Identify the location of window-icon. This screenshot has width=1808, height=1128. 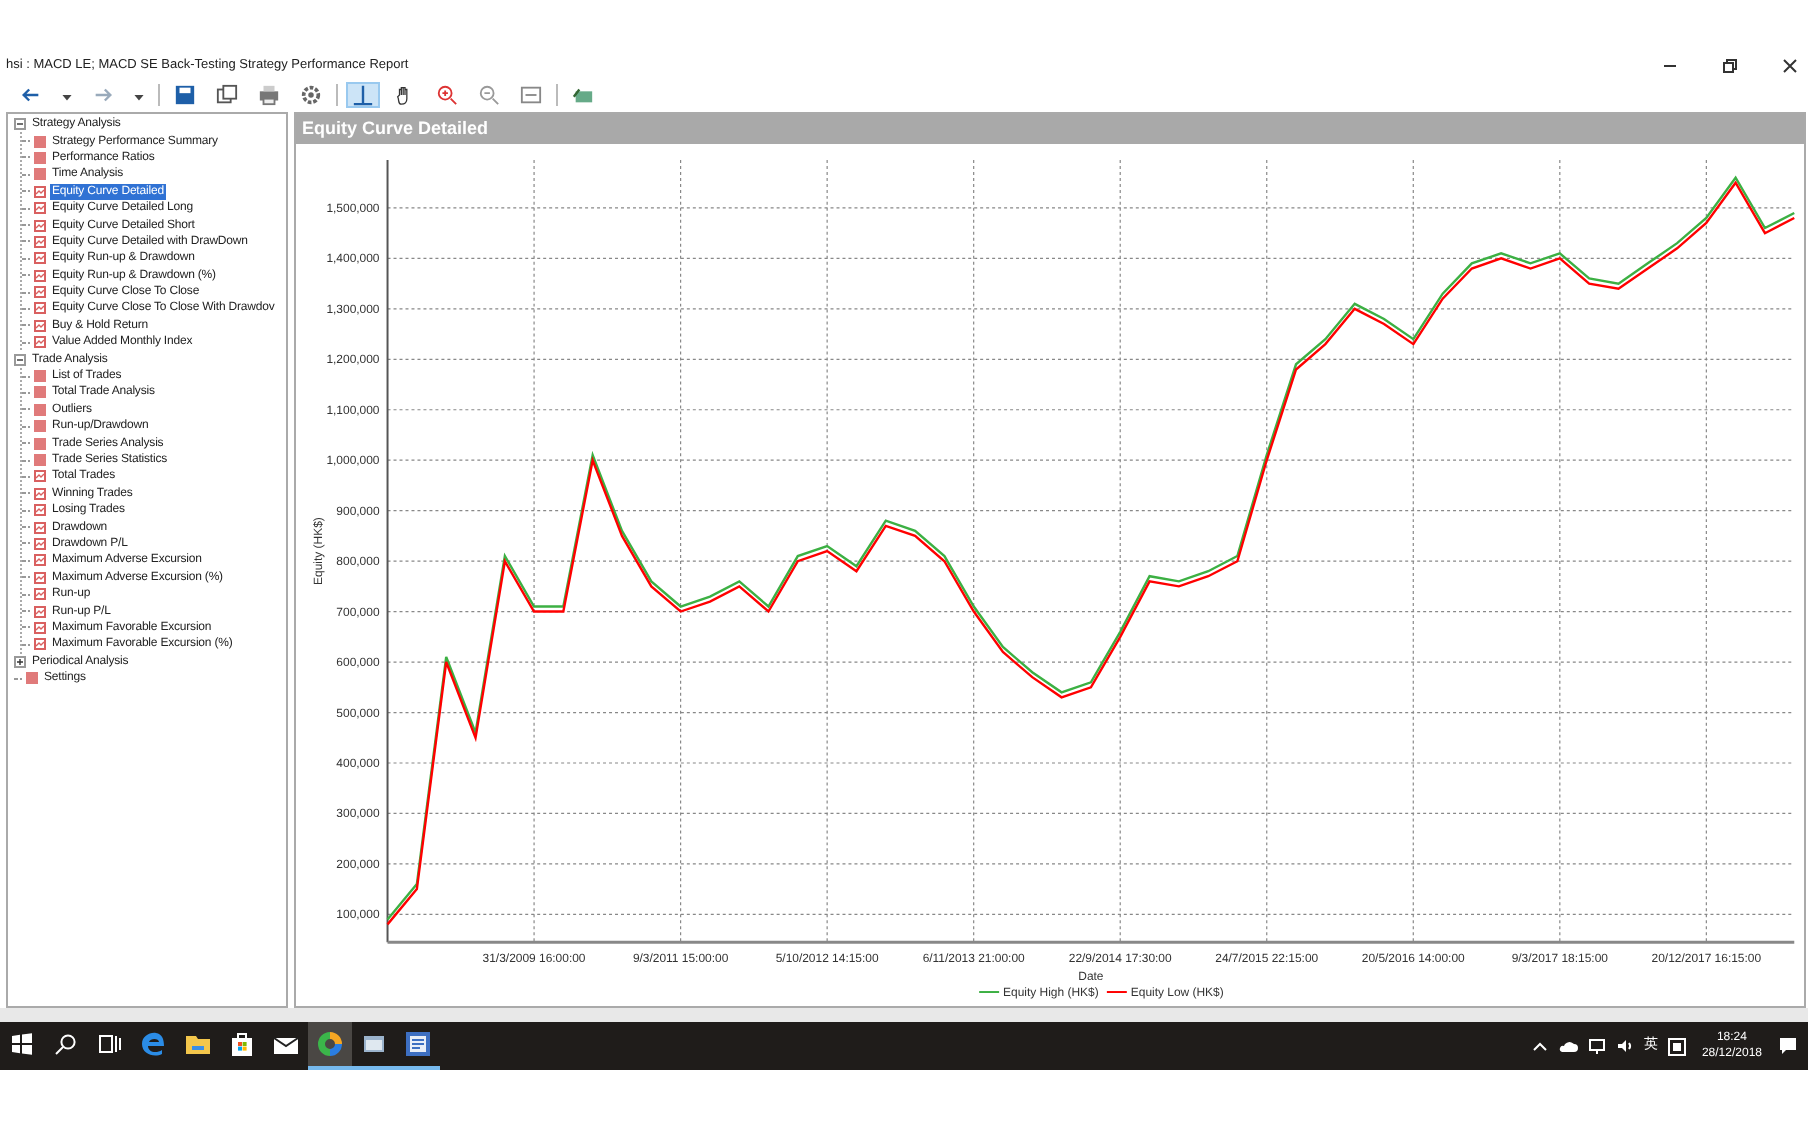
(374, 1044).